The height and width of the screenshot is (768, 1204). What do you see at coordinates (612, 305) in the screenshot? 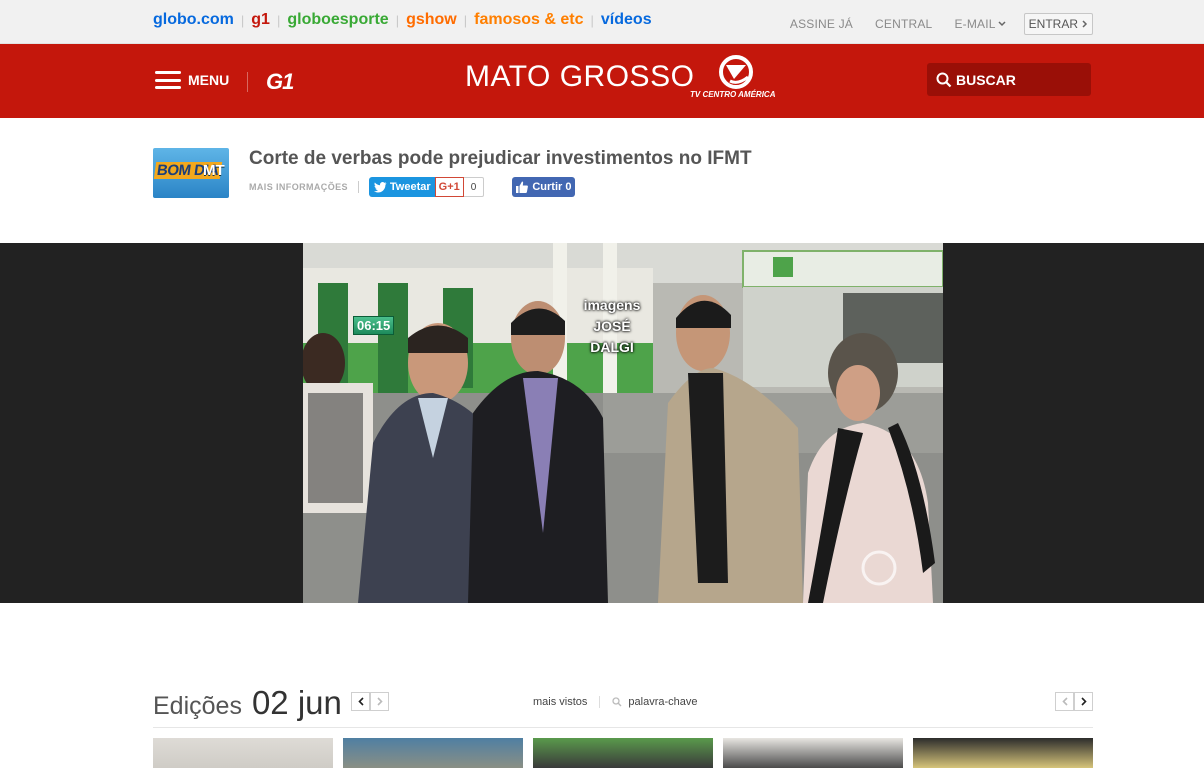
I see `credit-caption: imagens` at bounding box center [612, 305].